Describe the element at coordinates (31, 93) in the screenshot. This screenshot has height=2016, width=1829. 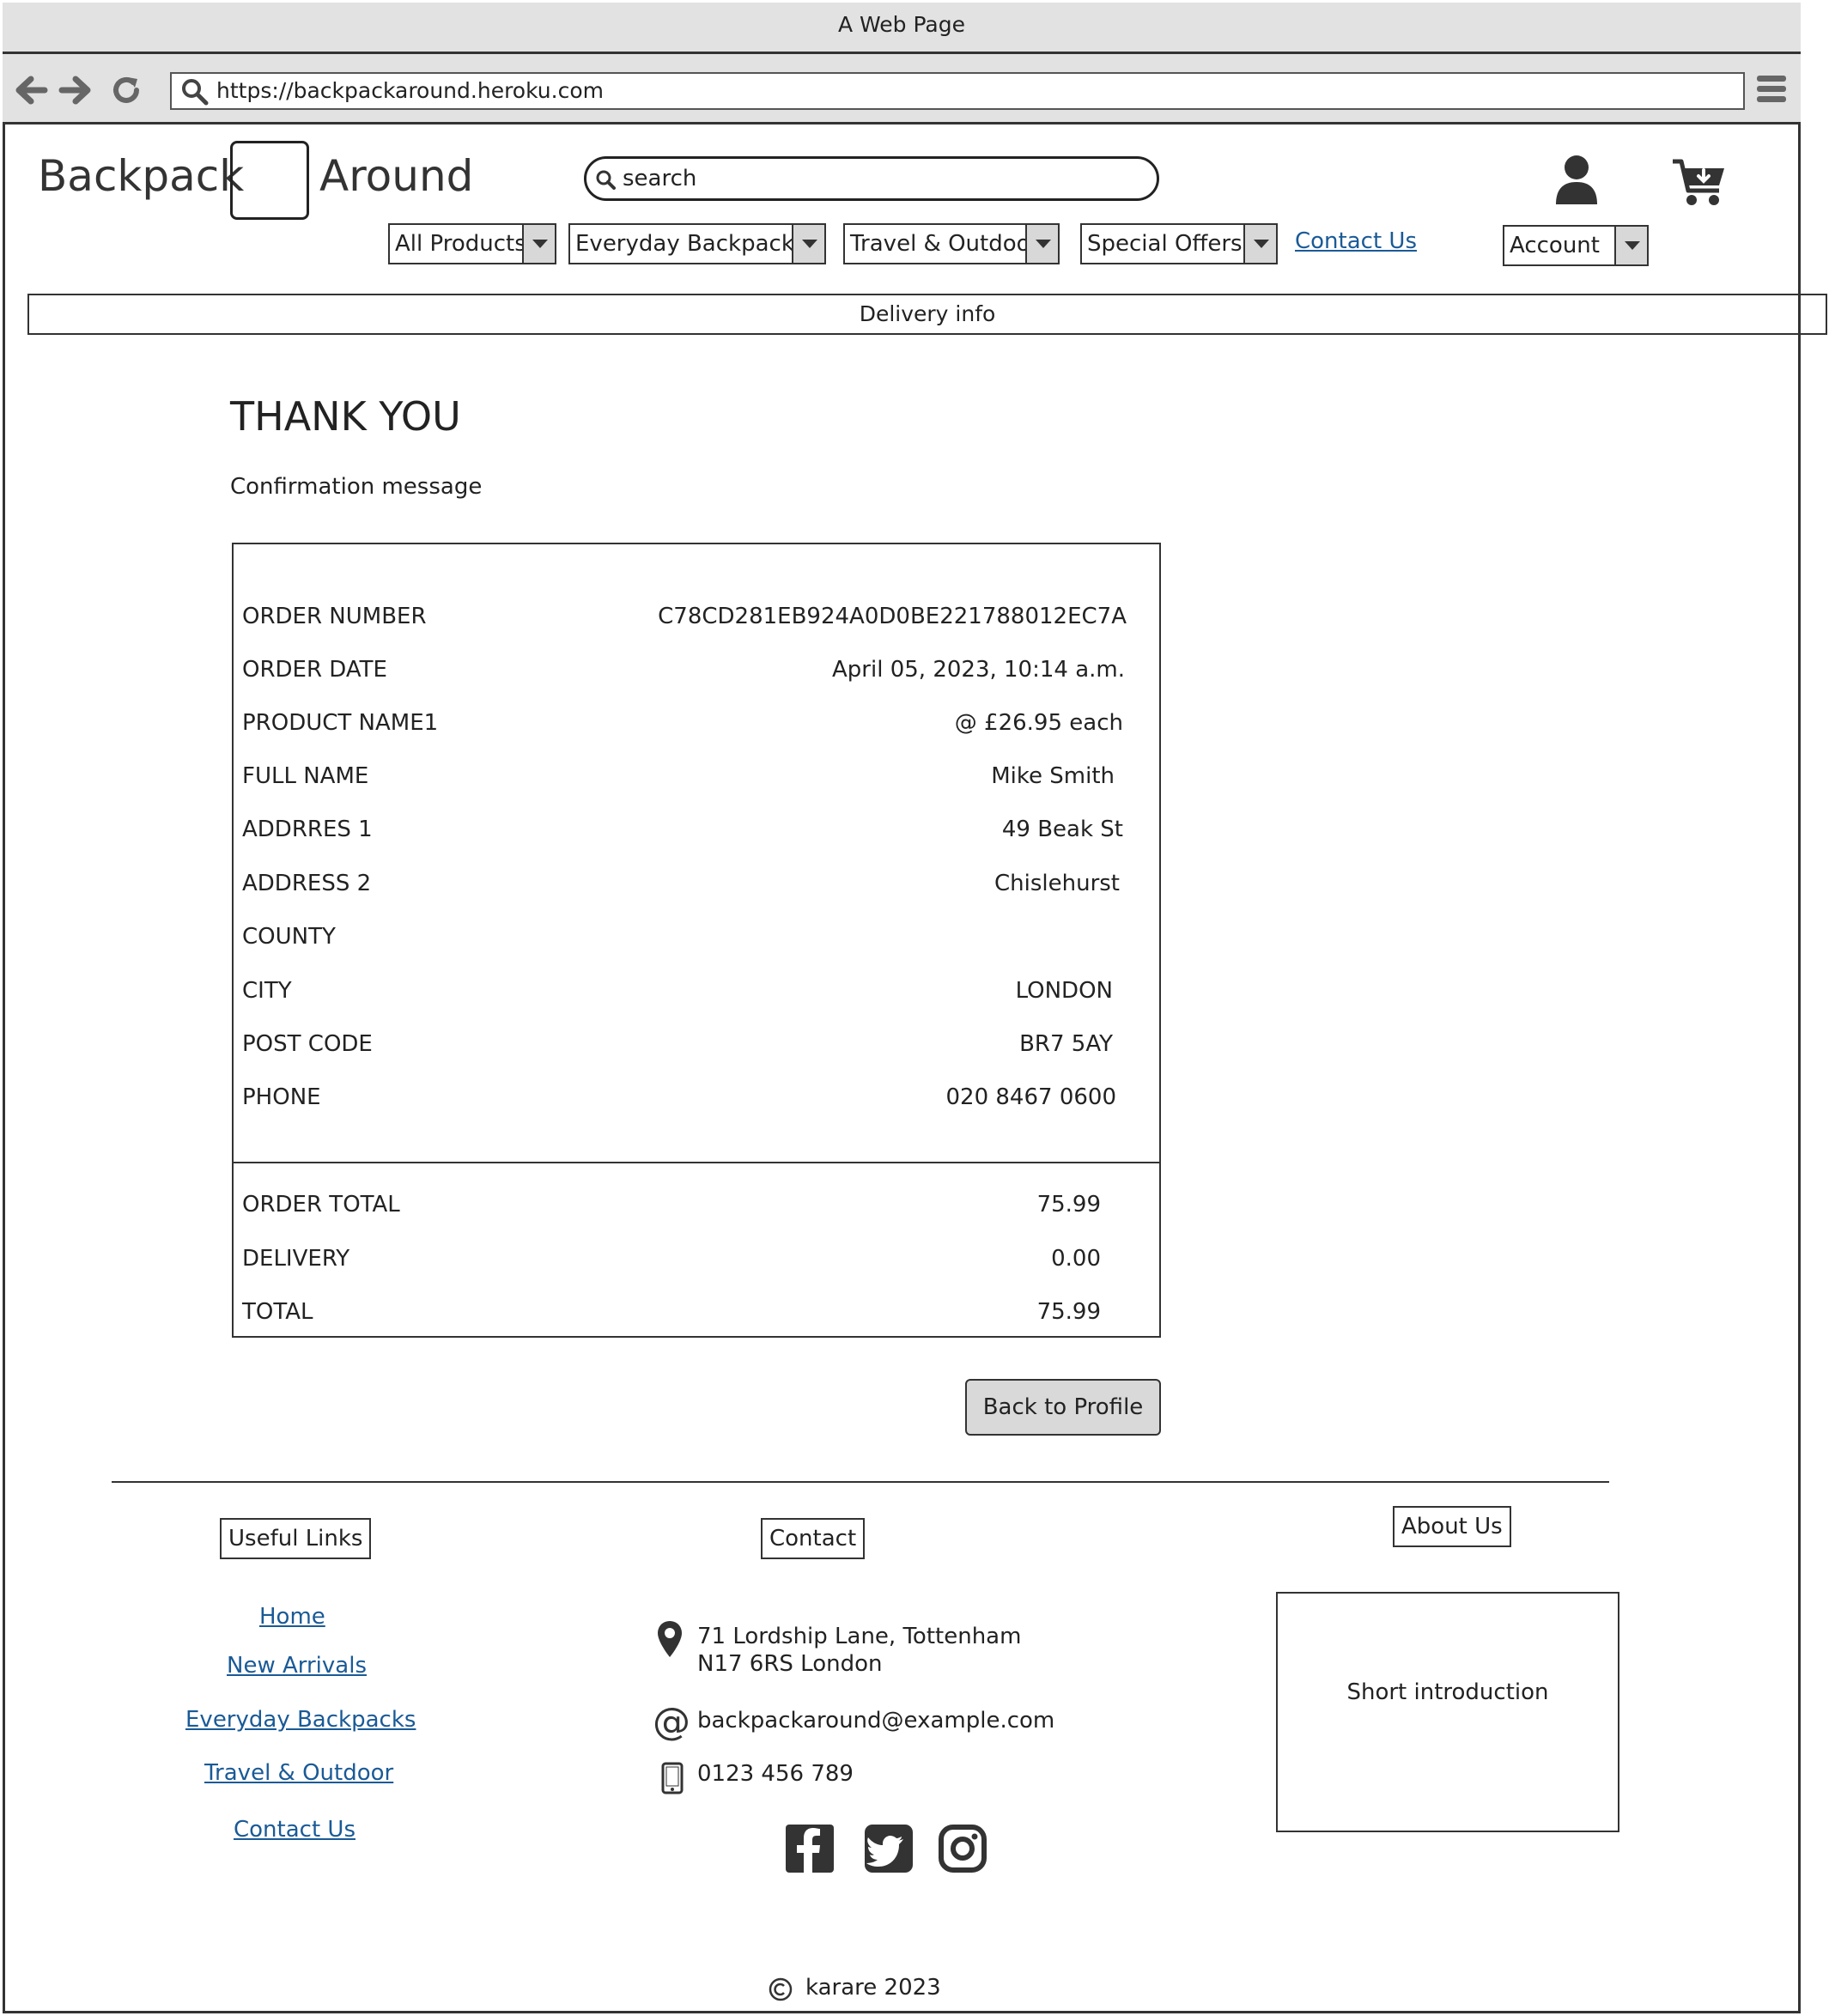
I see `back-arrow-icon` at that location.